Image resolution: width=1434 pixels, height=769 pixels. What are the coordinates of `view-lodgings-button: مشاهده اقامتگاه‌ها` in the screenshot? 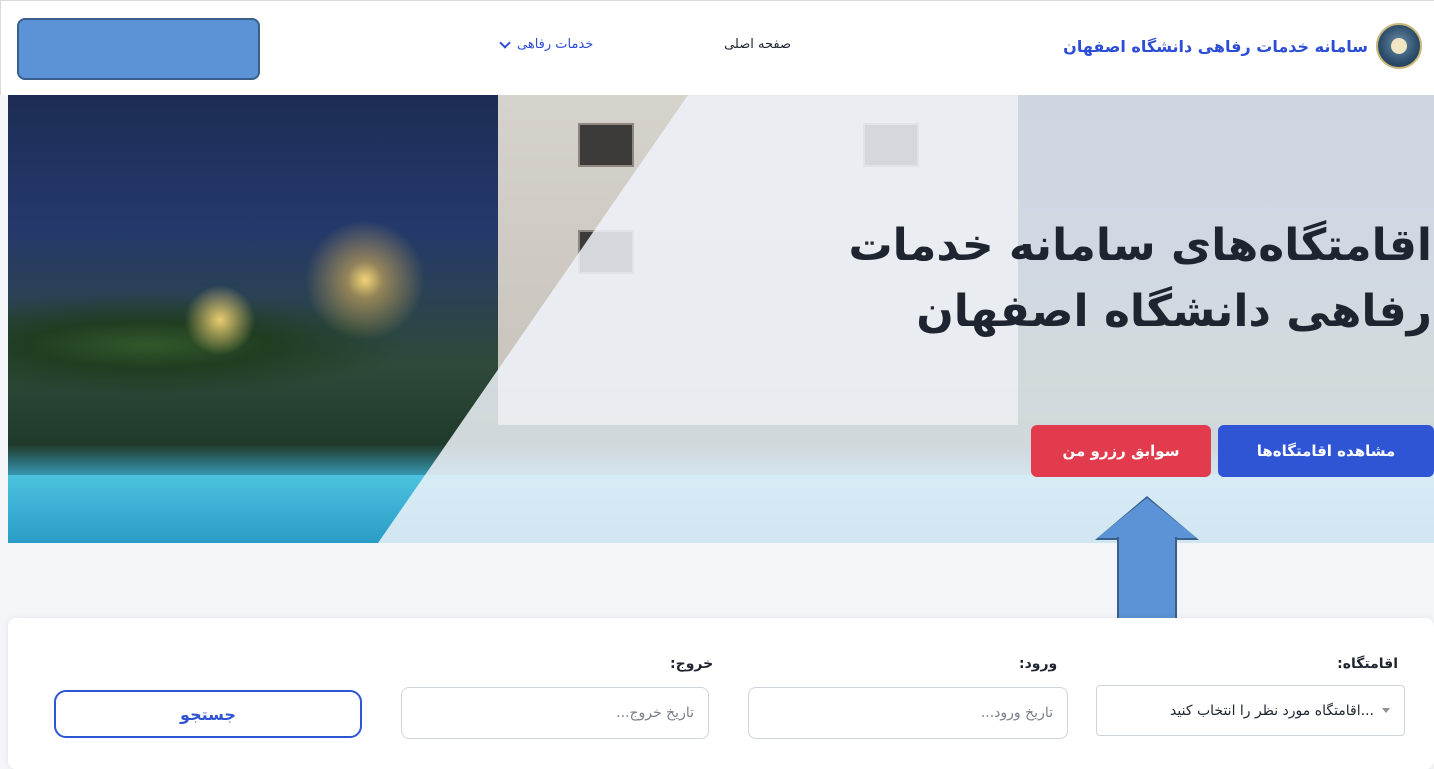 It's located at (1326, 451).